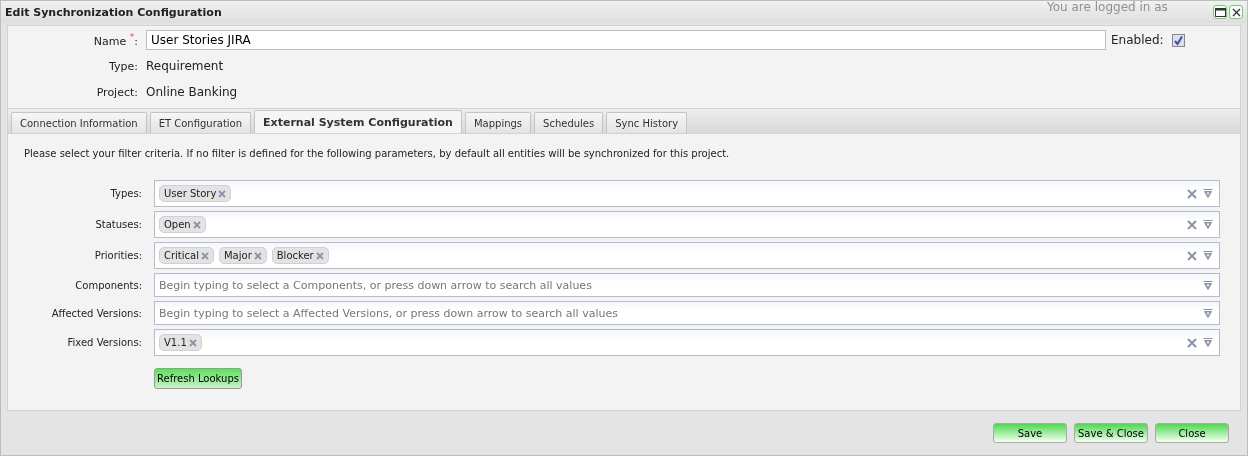 The width and height of the screenshot is (1248, 456). I want to click on multiselect-field: User Story, so click(687, 193).